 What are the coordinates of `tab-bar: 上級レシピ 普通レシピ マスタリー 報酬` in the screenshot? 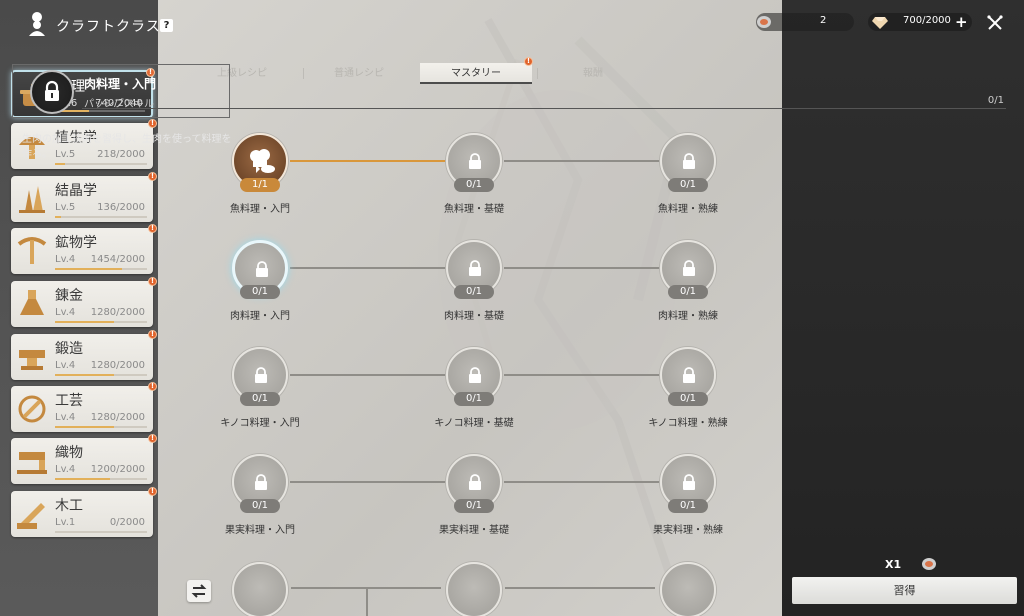 It's located at (481, 73).